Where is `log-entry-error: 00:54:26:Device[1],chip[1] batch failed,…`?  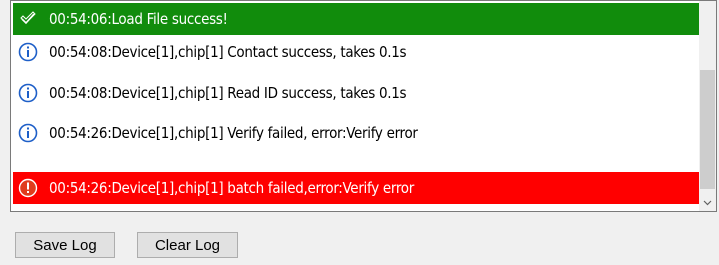 log-entry-error: 00:54:26:Device[1],chip[1] batch failed,… is located at coordinates (356, 188).